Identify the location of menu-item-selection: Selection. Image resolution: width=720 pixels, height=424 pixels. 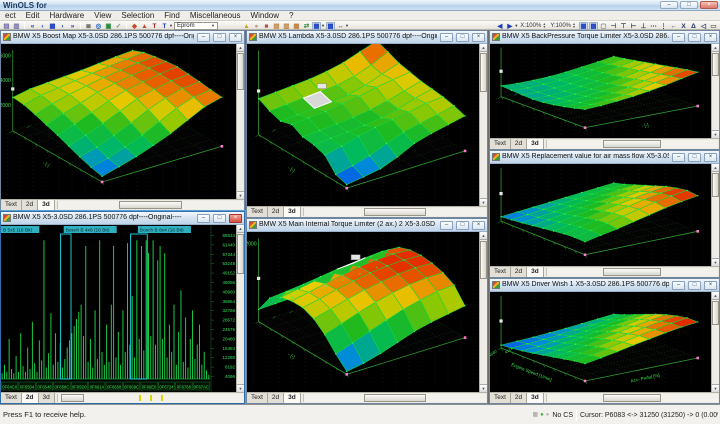
(137, 15).